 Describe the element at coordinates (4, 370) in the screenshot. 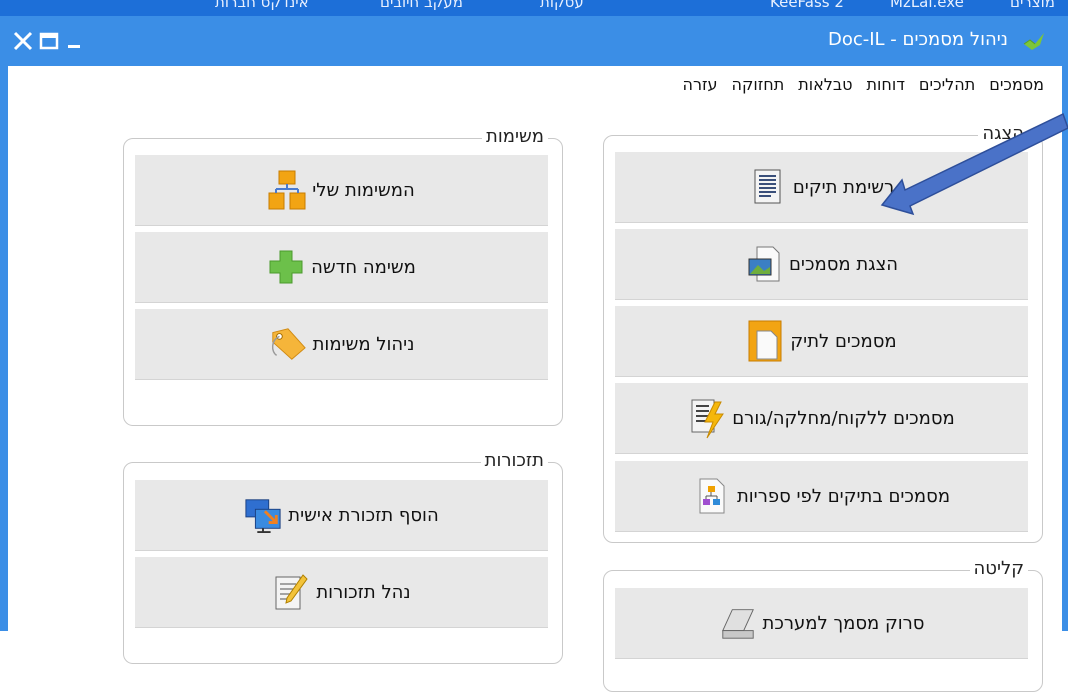

I see `window-frame-left` at that location.